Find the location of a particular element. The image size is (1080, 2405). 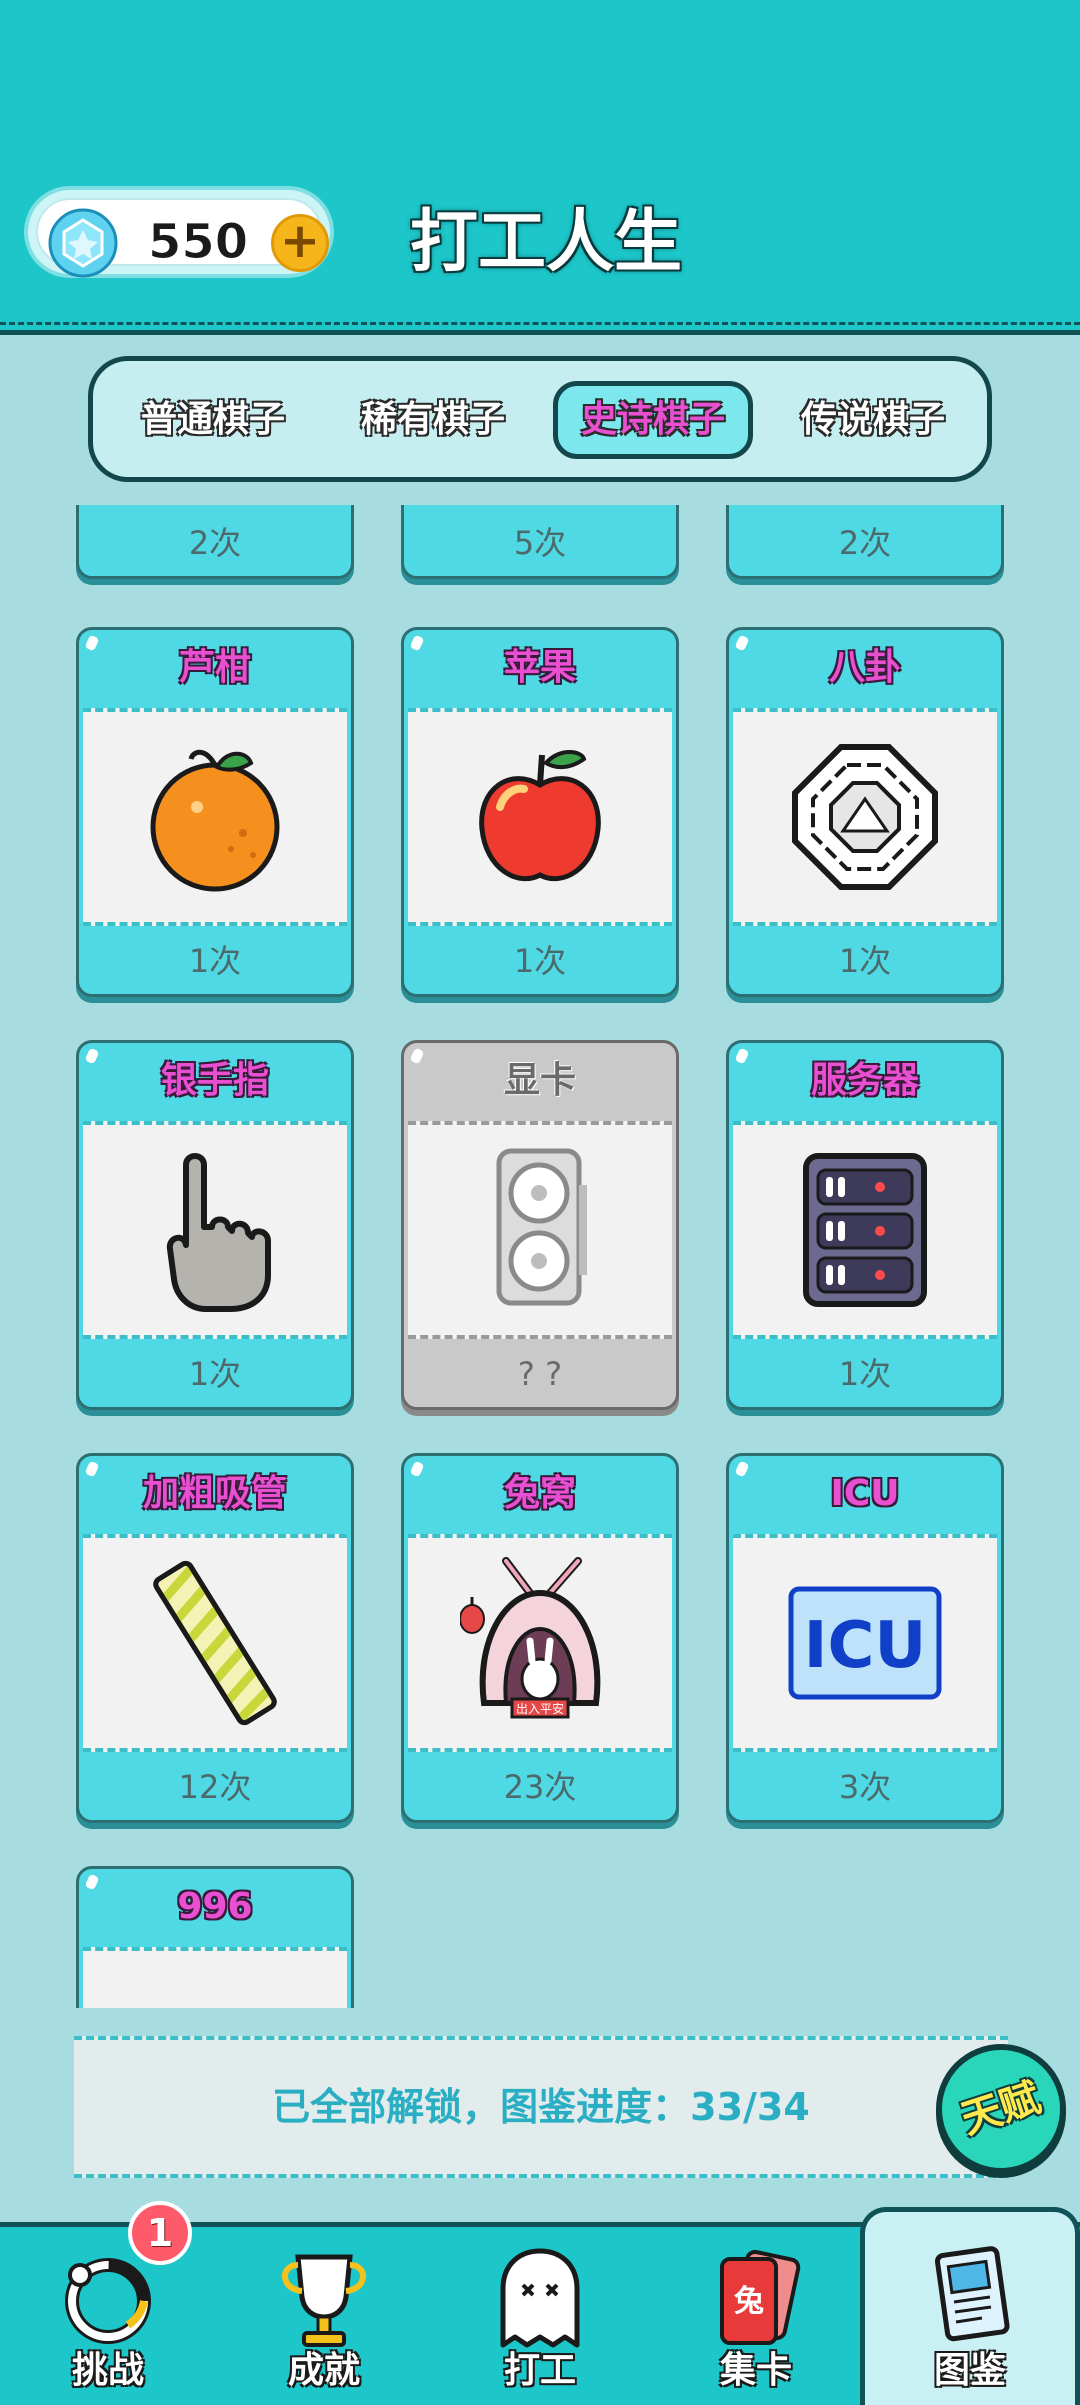

card-title: 996 is located at coordinates (215, 1906).